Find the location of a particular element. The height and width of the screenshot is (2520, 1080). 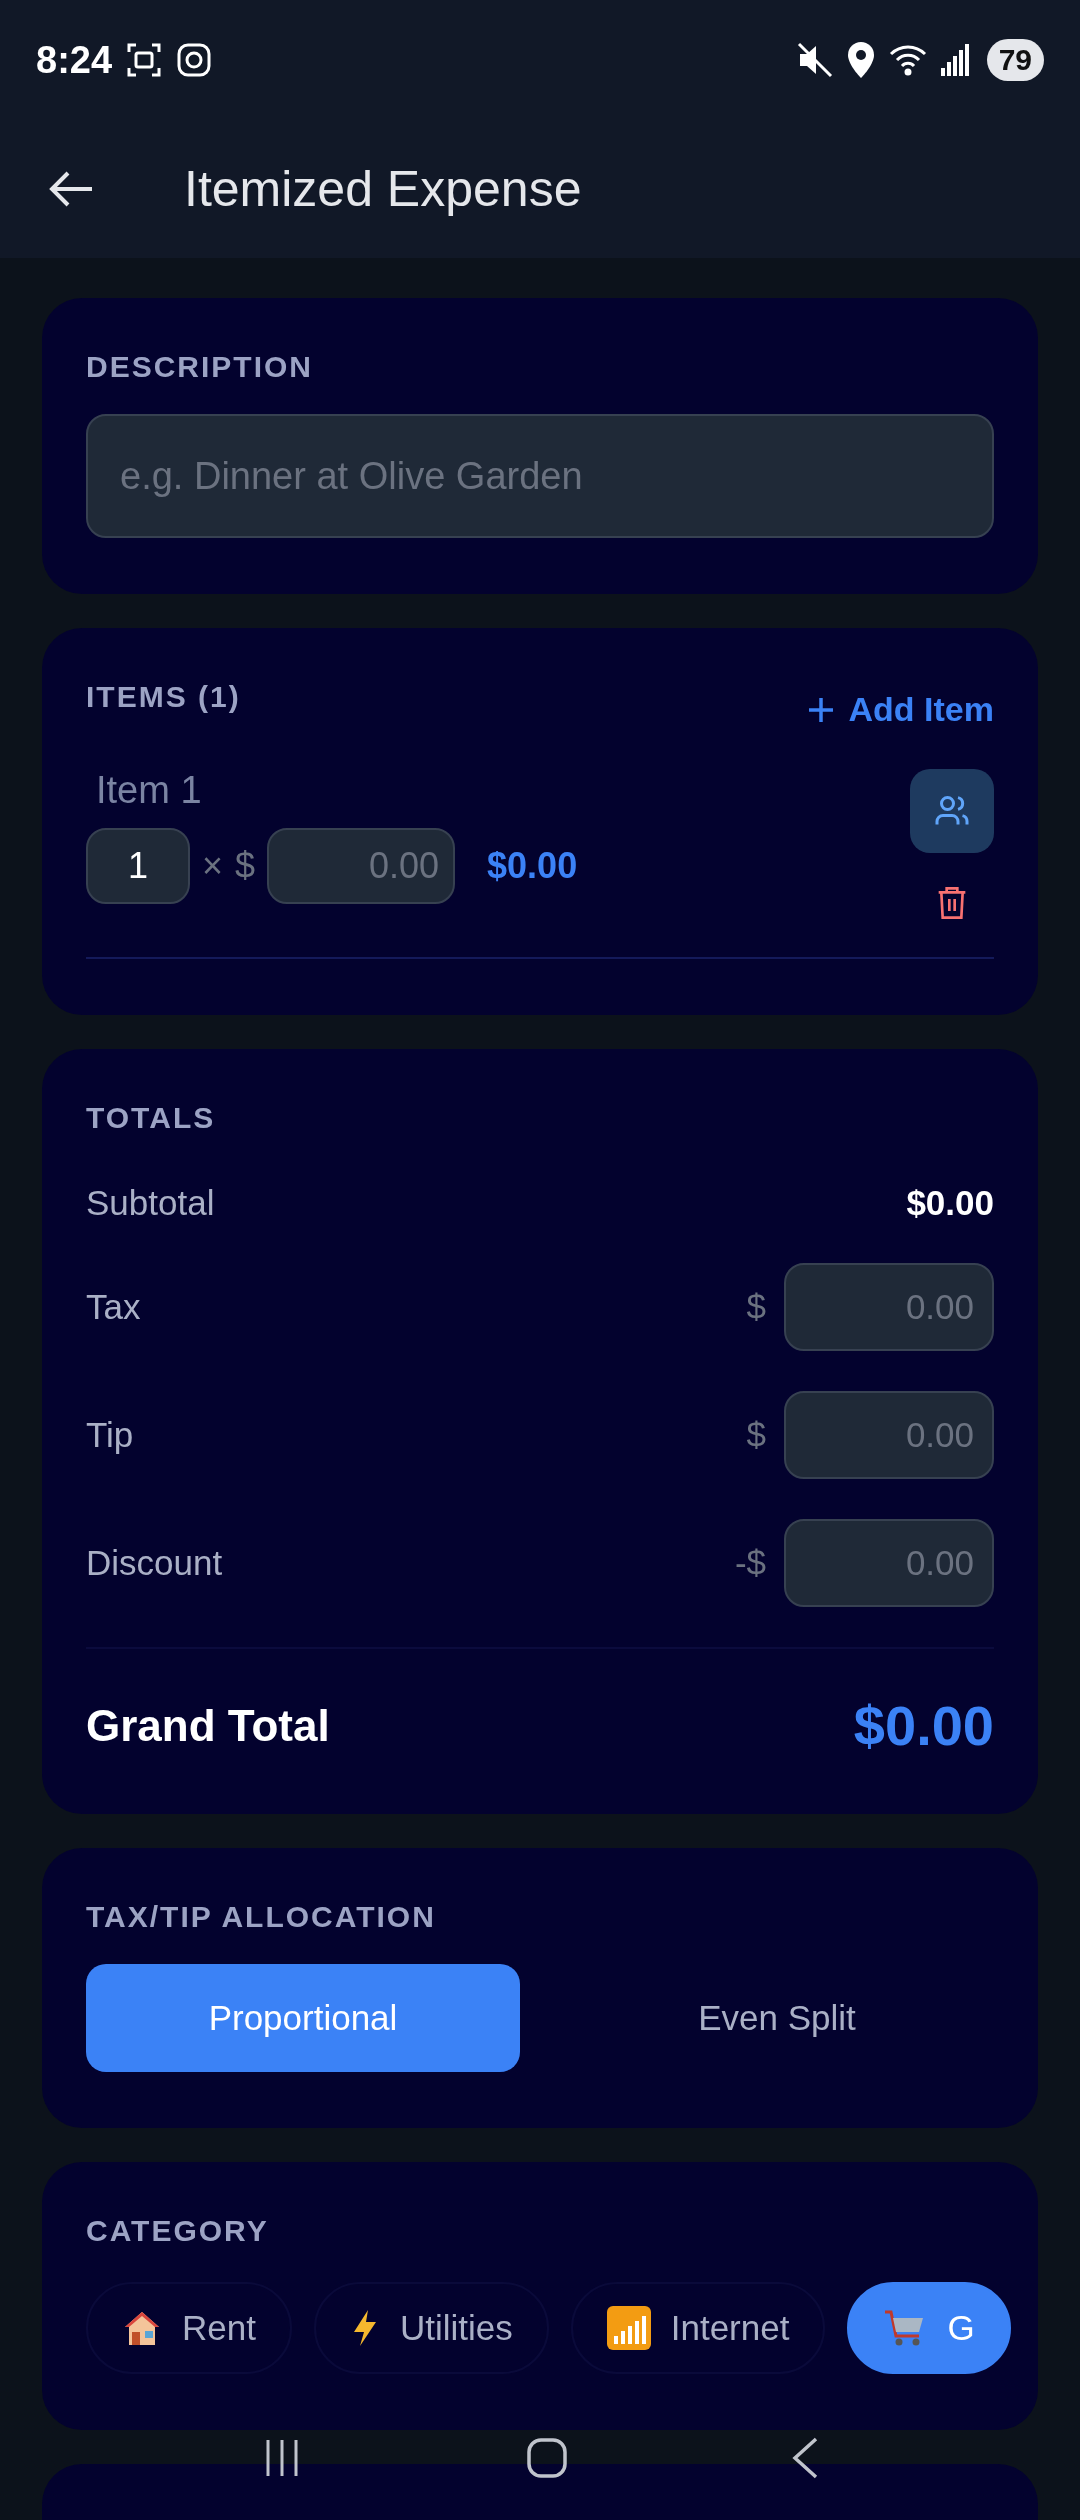

total-field-label: Tip is located at coordinates (110, 1435).